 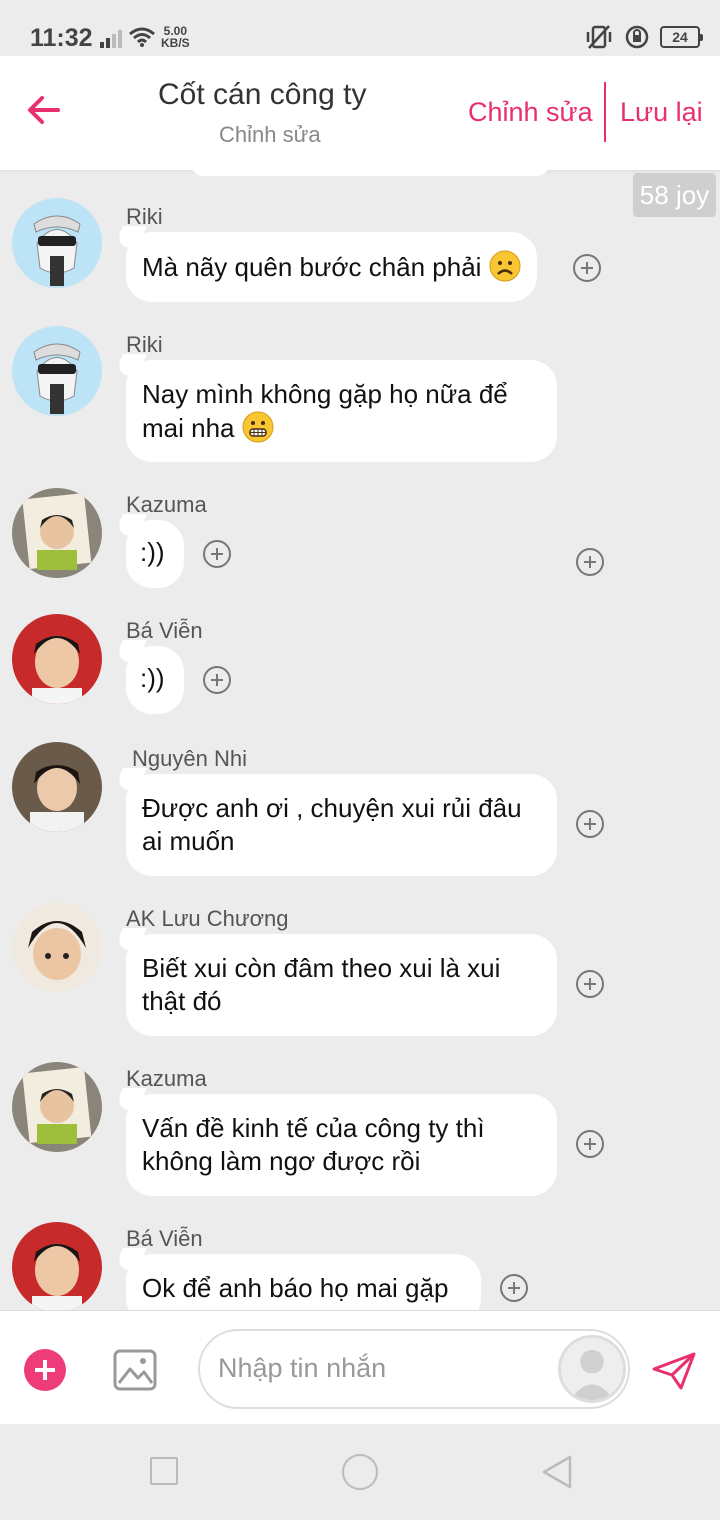 What do you see at coordinates (313, 1128) in the screenshot?
I see `message-text-line: Vấn đề kinh tế của công ty thì` at bounding box center [313, 1128].